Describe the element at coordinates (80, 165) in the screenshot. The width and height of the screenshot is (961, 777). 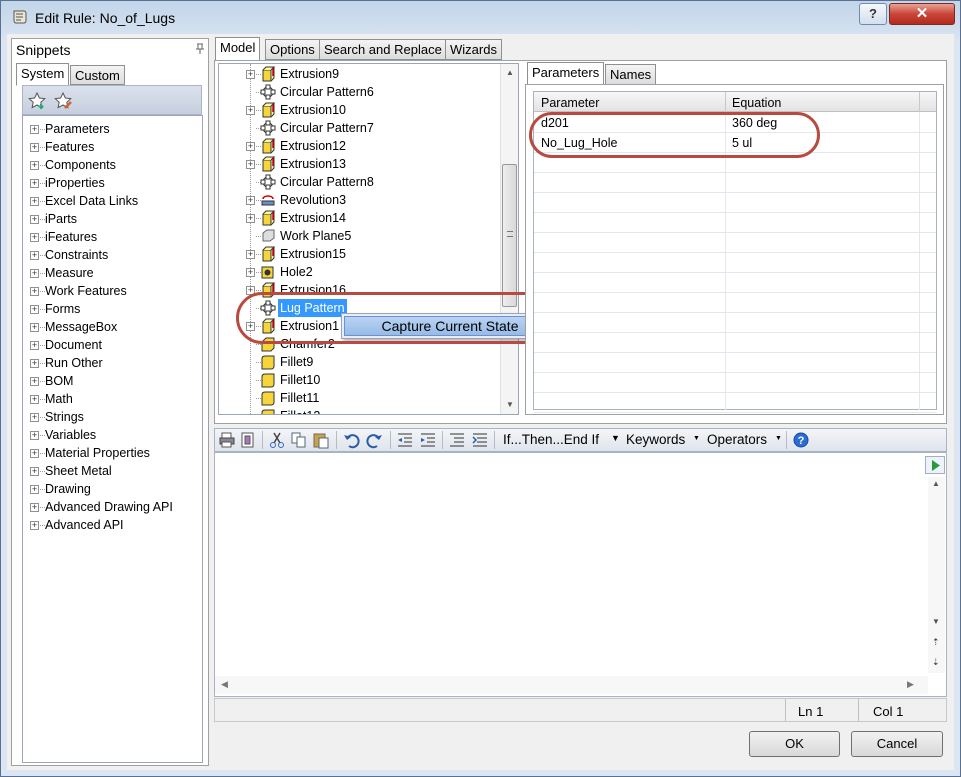
I see `snippet-category-components: Components` at that location.